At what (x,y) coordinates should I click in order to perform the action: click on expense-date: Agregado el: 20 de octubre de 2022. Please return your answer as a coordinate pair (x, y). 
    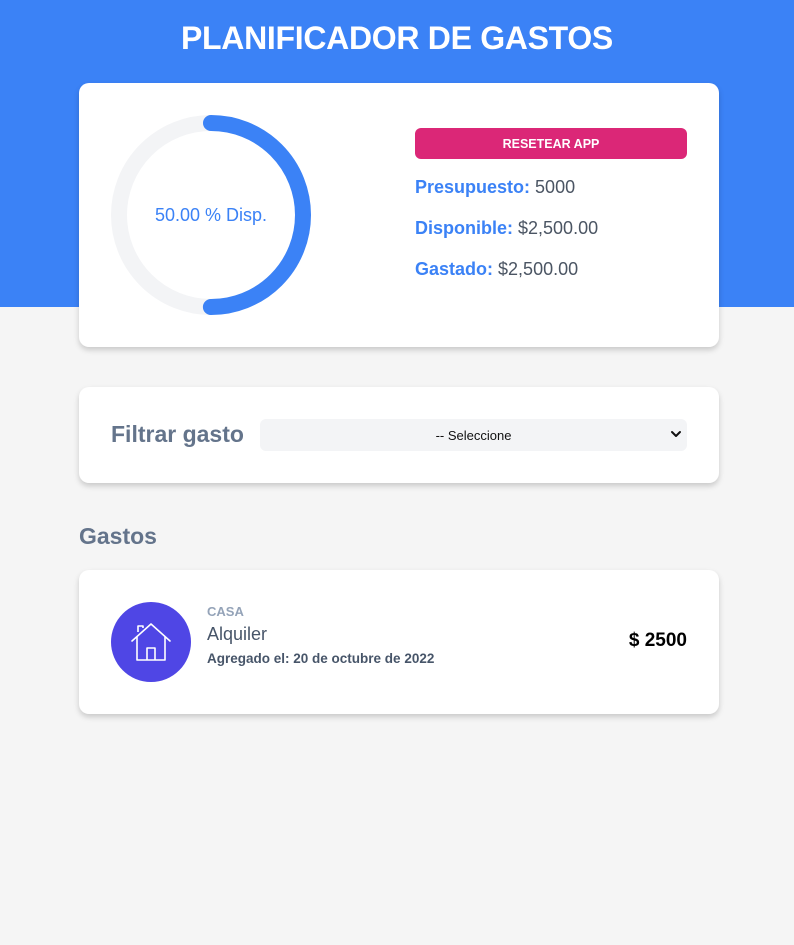
    Looking at the image, I should click on (320, 658).